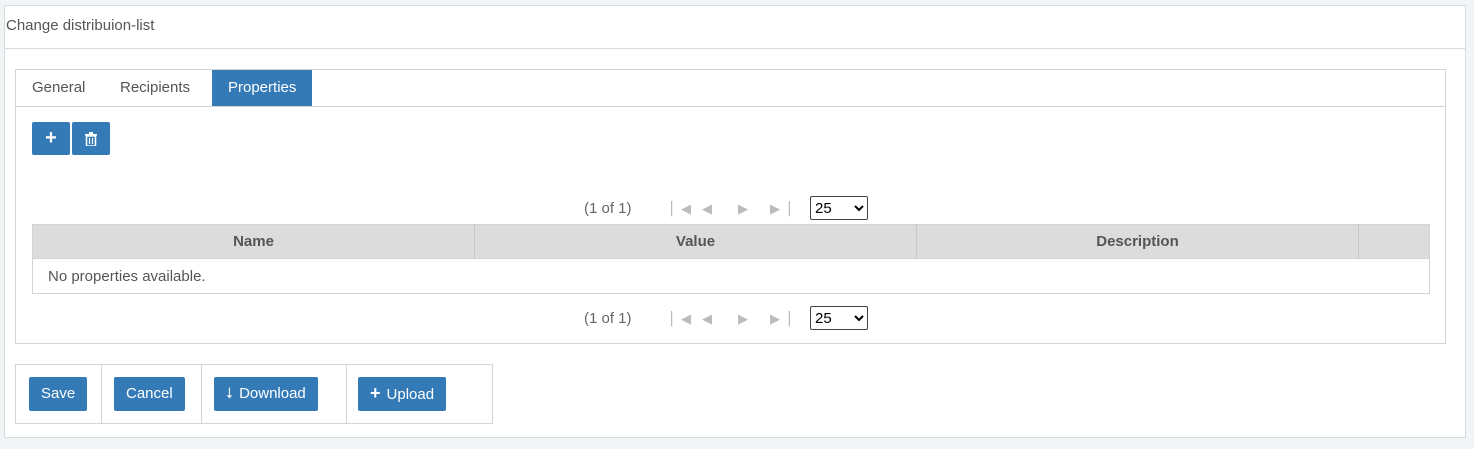 This screenshot has width=1474, height=449. I want to click on delete-property-button, so click(91, 138).